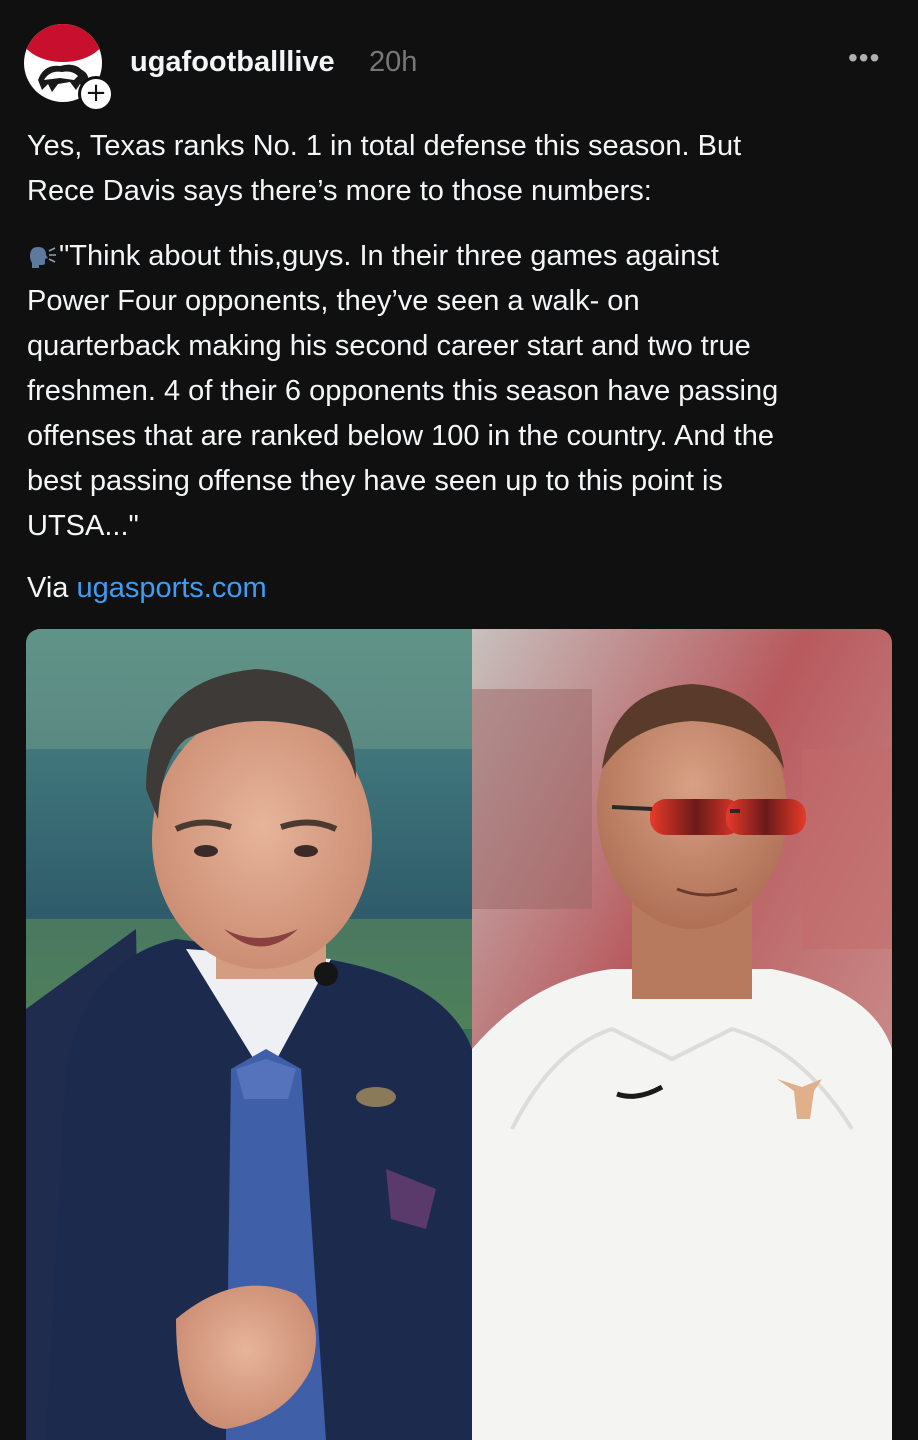 This screenshot has height=1440, width=918. I want to click on avatar: GA +, so click(69, 68).